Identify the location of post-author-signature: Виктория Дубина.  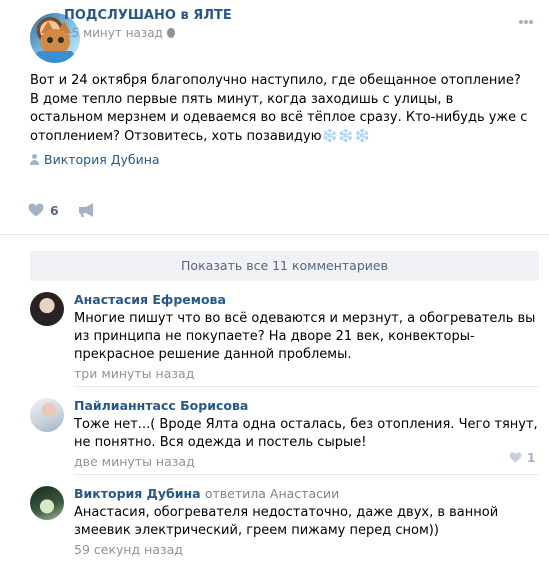
(95, 159).